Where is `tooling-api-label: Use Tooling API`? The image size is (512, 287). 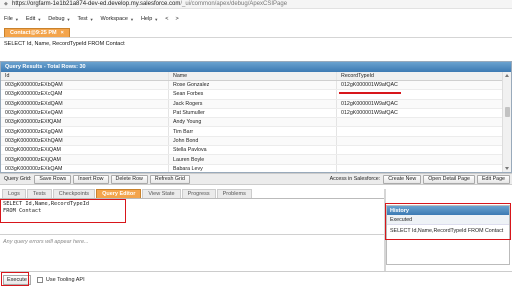 tooling-api-label: Use Tooling API is located at coordinates (65, 279).